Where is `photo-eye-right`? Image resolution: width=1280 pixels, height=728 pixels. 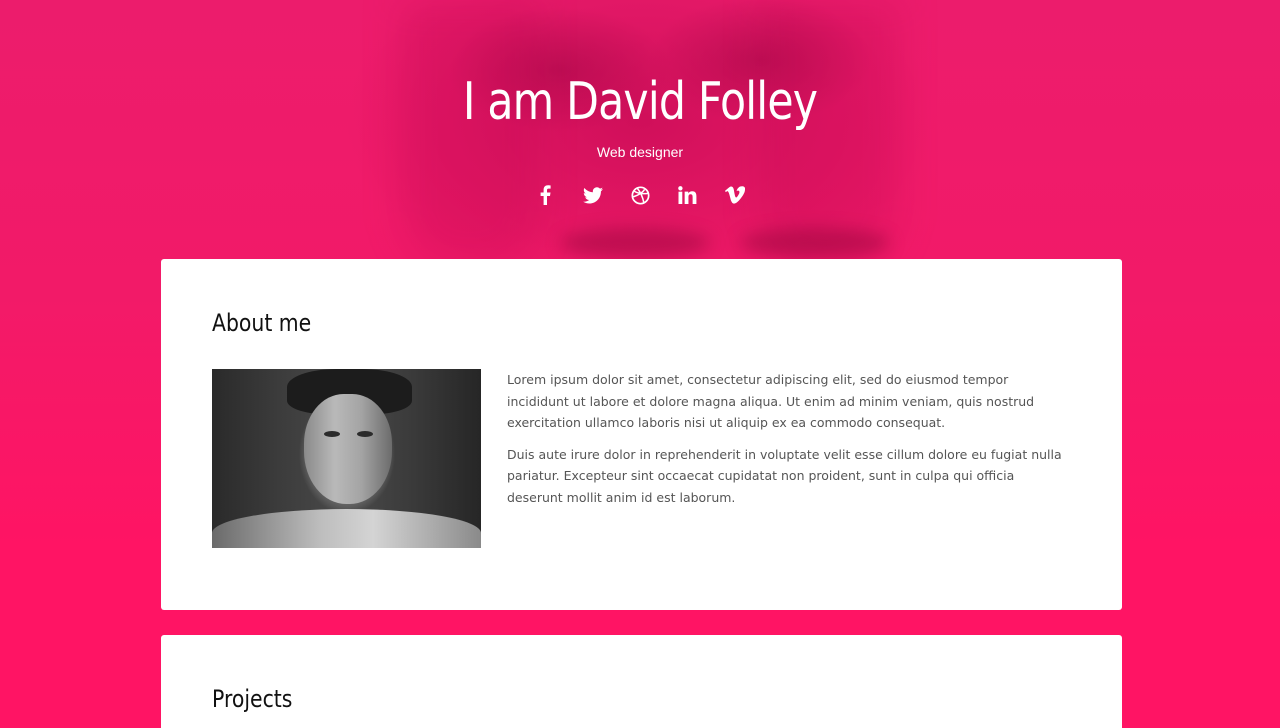 photo-eye-right is located at coordinates (365, 434).